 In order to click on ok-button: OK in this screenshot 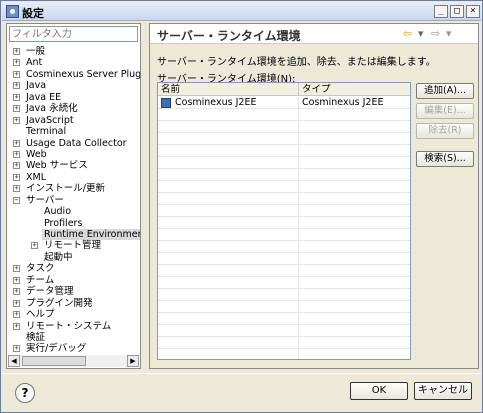, I will do `click(379, 391)`.